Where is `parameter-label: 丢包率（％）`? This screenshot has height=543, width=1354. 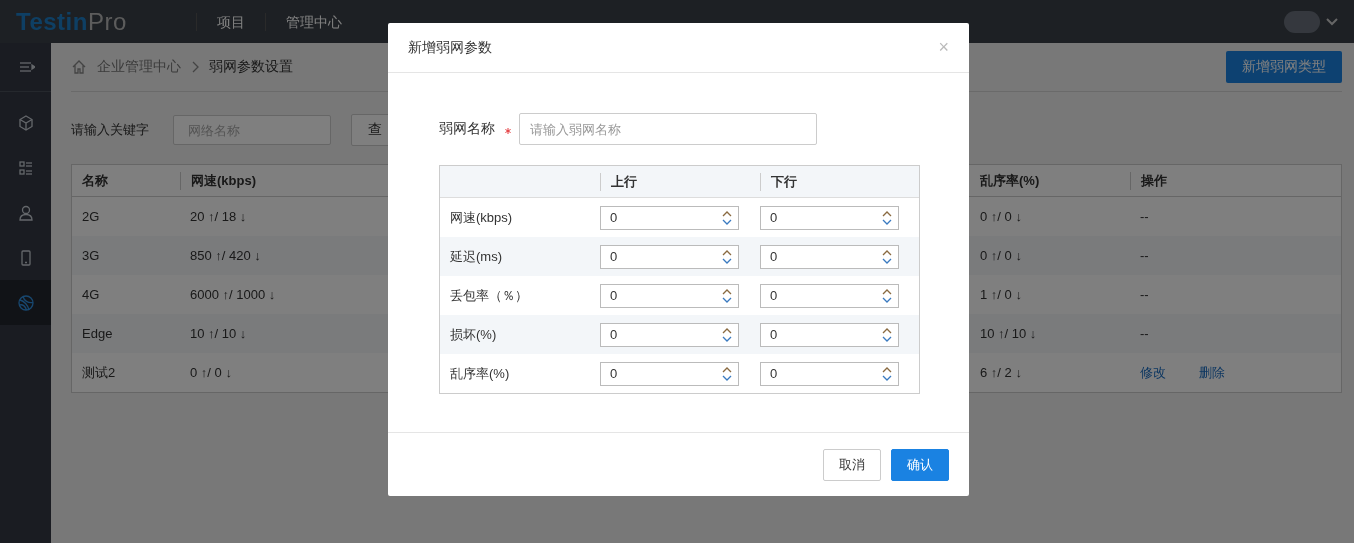 parameter-label: 丢包率（％） is located at coordinates (489, 295).